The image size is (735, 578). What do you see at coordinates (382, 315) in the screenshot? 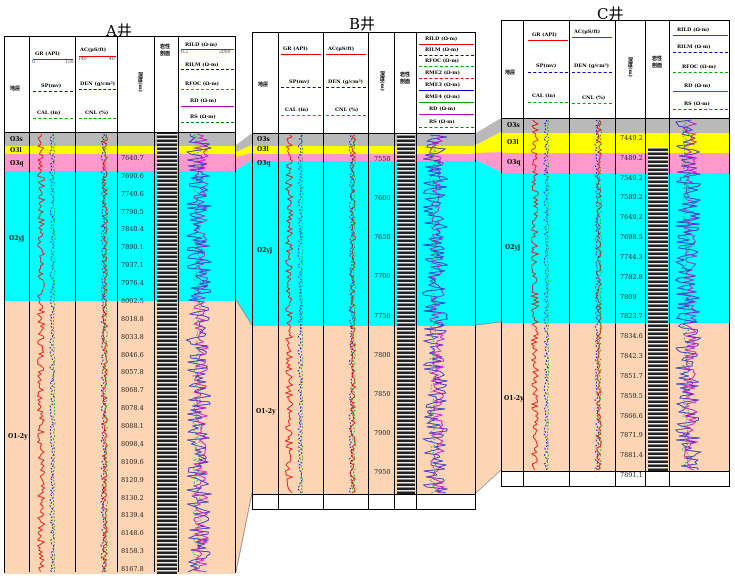
I see `depth-label: 7750` at bounding box center [382, 315].